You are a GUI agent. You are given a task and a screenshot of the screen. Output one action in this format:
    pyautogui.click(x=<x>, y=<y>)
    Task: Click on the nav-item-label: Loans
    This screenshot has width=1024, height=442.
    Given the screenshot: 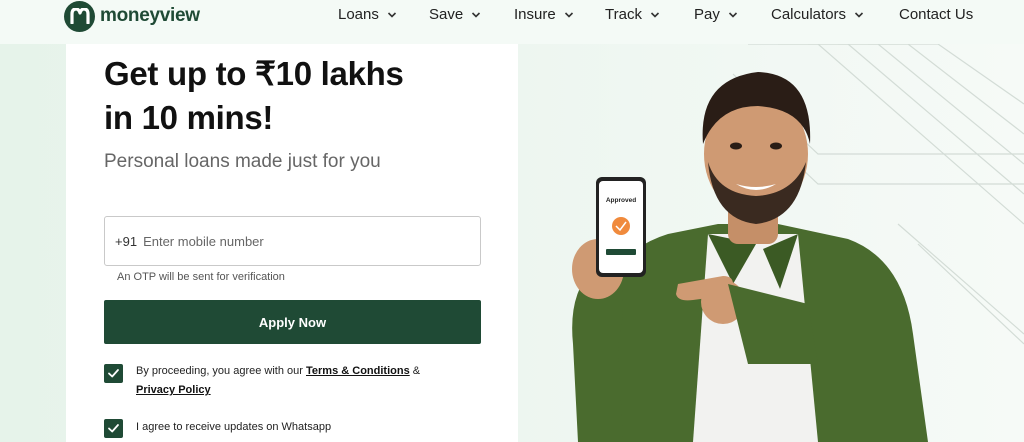 What is the action you would take?
    pyautogui.click(x=358, y=14)
    